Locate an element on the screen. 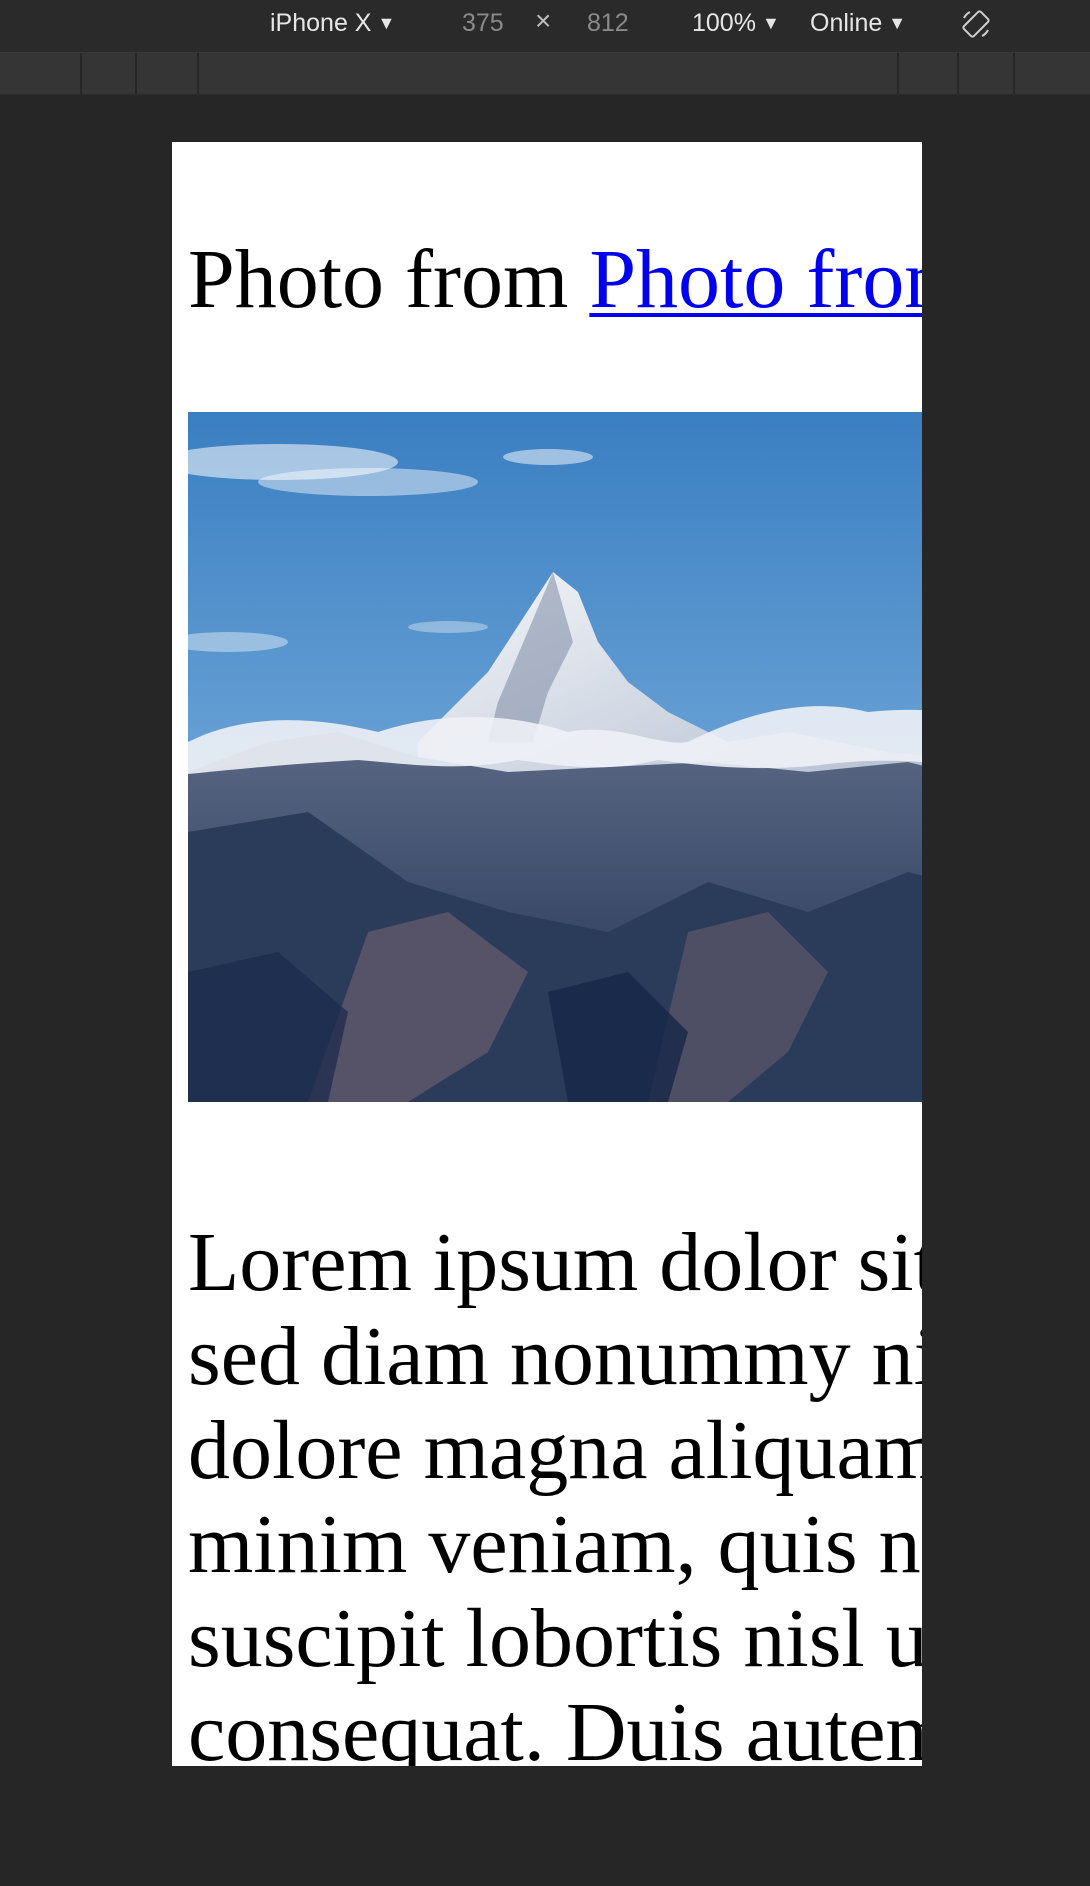 The image size is (1090, 1886). rotate-icon is located at coordinates (976, 24).